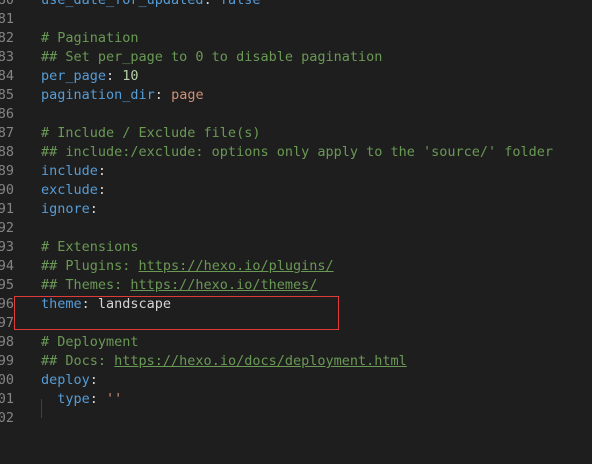  I want to click on line-number: 94, so click(7, 266).